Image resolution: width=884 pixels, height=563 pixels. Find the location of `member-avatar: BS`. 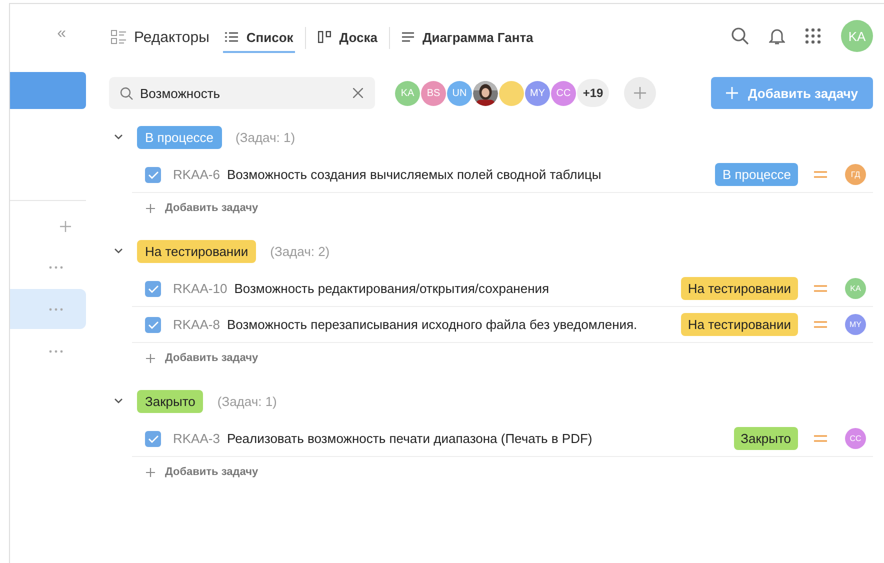

member-avatar: BS is located at coordinates (433, 93).